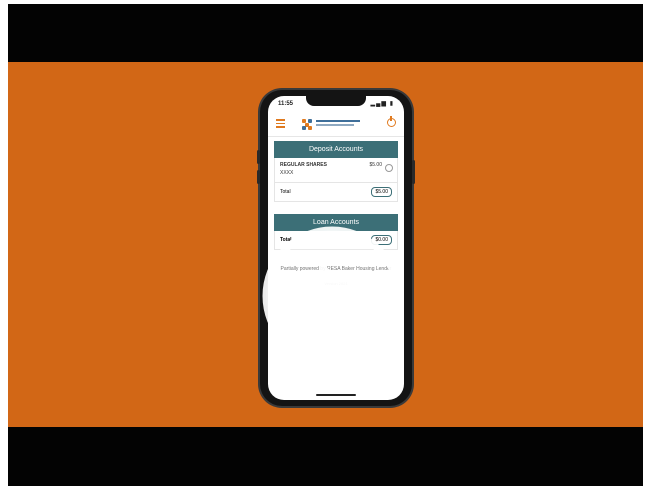 The width and height of the screenshot is (648, 491). Describe the element at coordinates (336, 101) in the screenshot. I see `phone-notch` at that location.